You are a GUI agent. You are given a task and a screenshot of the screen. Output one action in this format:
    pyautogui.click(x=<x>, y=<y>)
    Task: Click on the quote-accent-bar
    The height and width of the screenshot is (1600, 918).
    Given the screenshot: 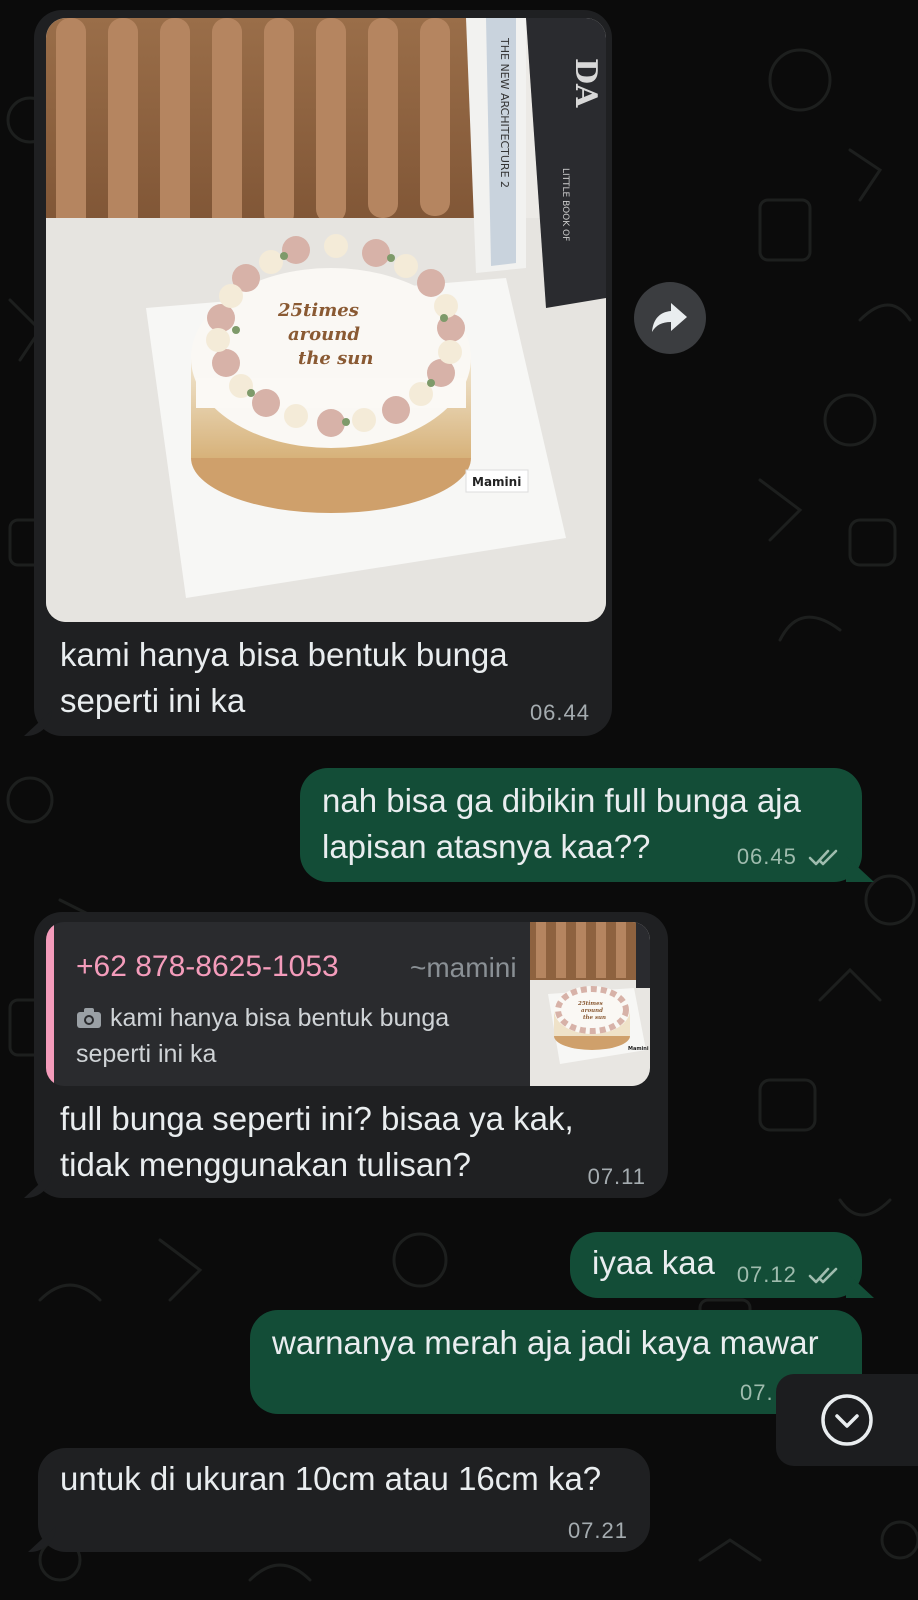 What is the action you would take?
    pyautogui.click(x=50, y=1004)
    